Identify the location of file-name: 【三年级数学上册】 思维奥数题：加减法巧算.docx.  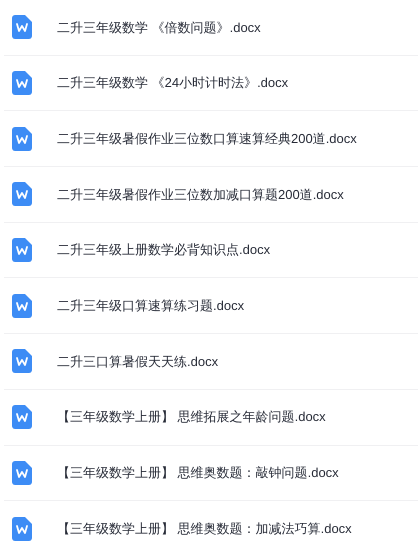
(204, 529).